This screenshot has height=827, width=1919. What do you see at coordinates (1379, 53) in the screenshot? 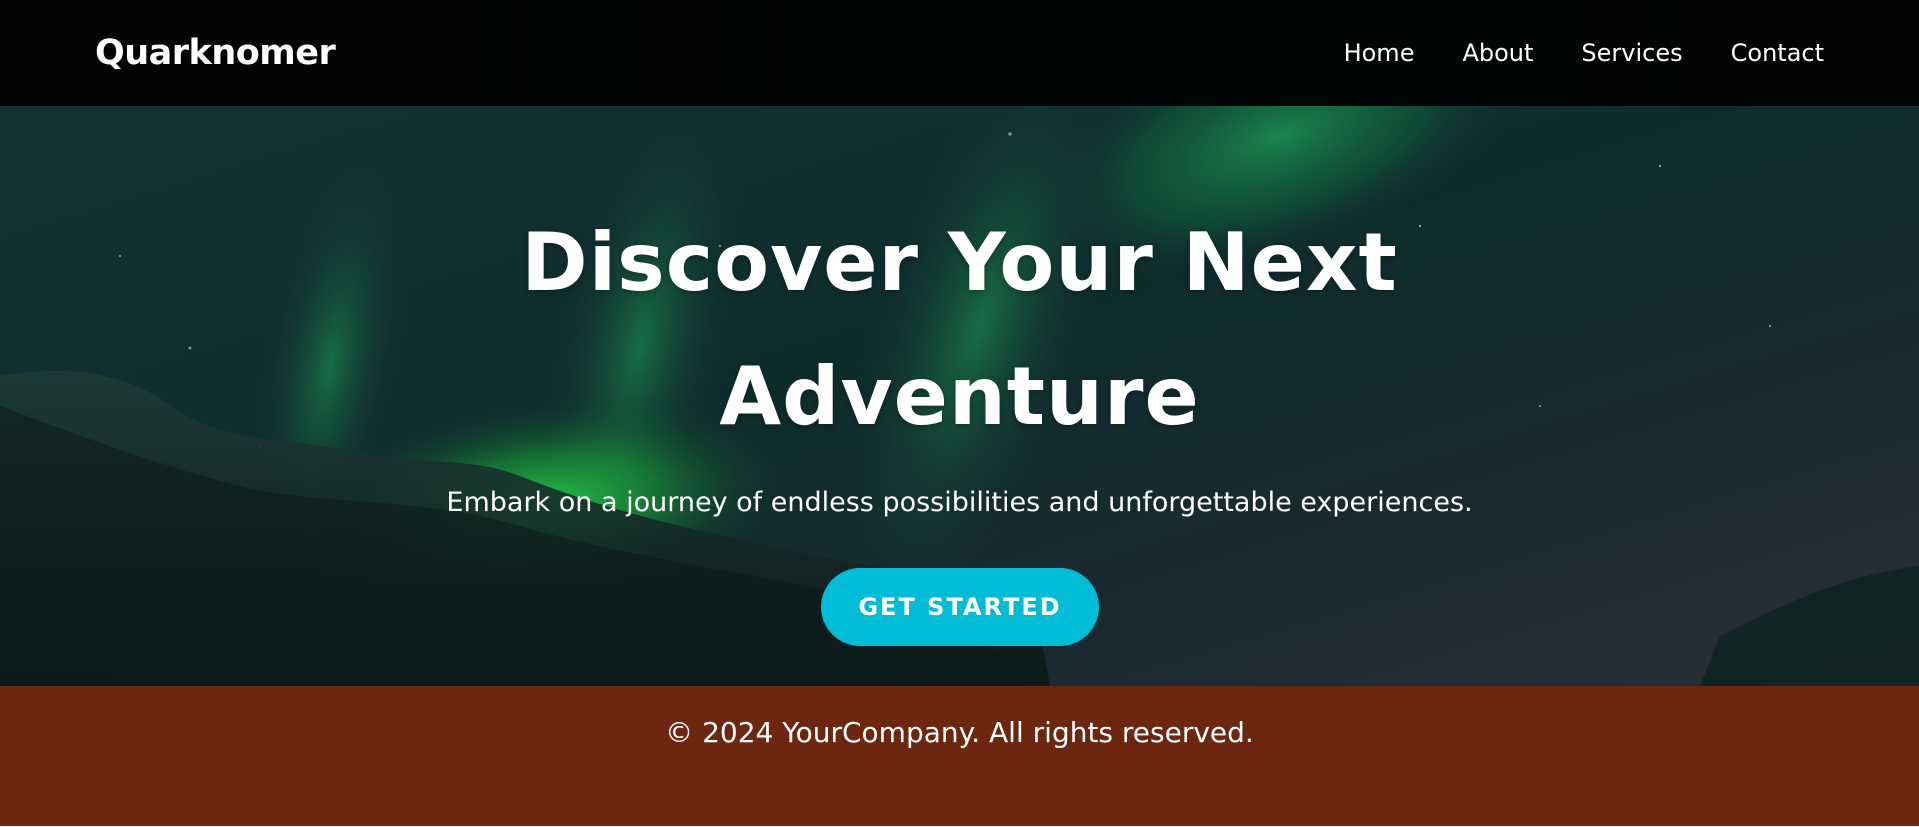
I see `nav-link-home: Home` at bounding box center [1379, 53].